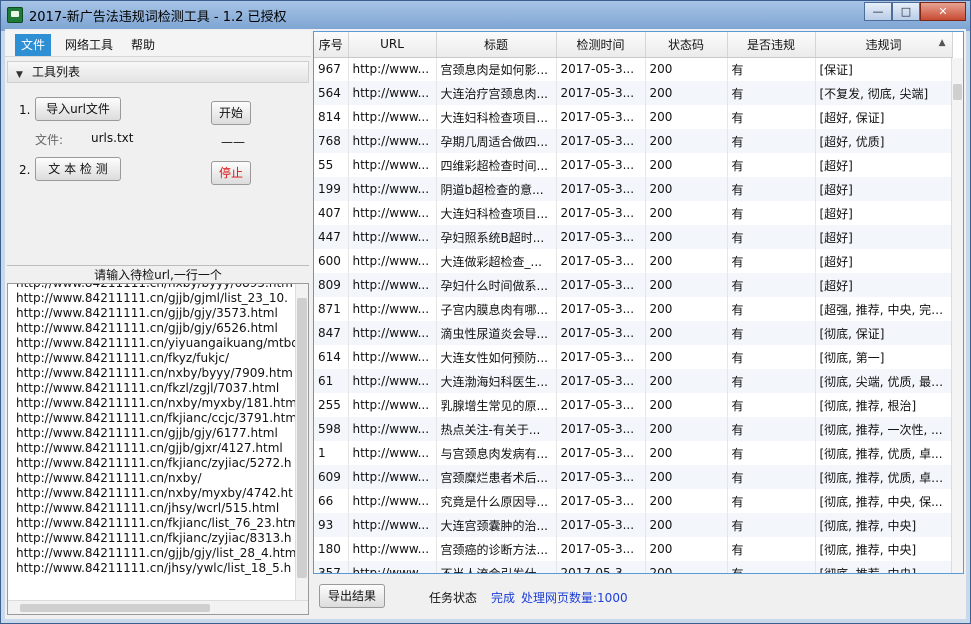 Image resolution: width=971 pixels, height=624 pixels. What do you see at coordinates (957, 315) in the screenshot?
I see `table-vertical-scrollbar` at bounding box center [957, 315].